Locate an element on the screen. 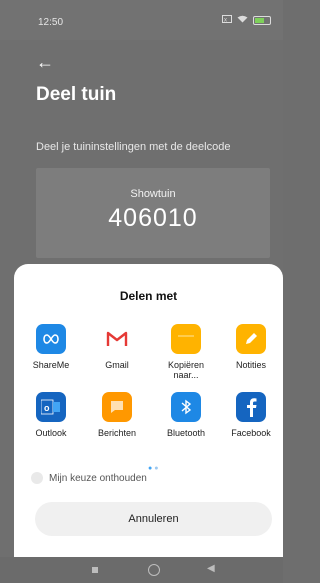  share-code-card: Showtuin 406010 is located at coordinates (153, 213).